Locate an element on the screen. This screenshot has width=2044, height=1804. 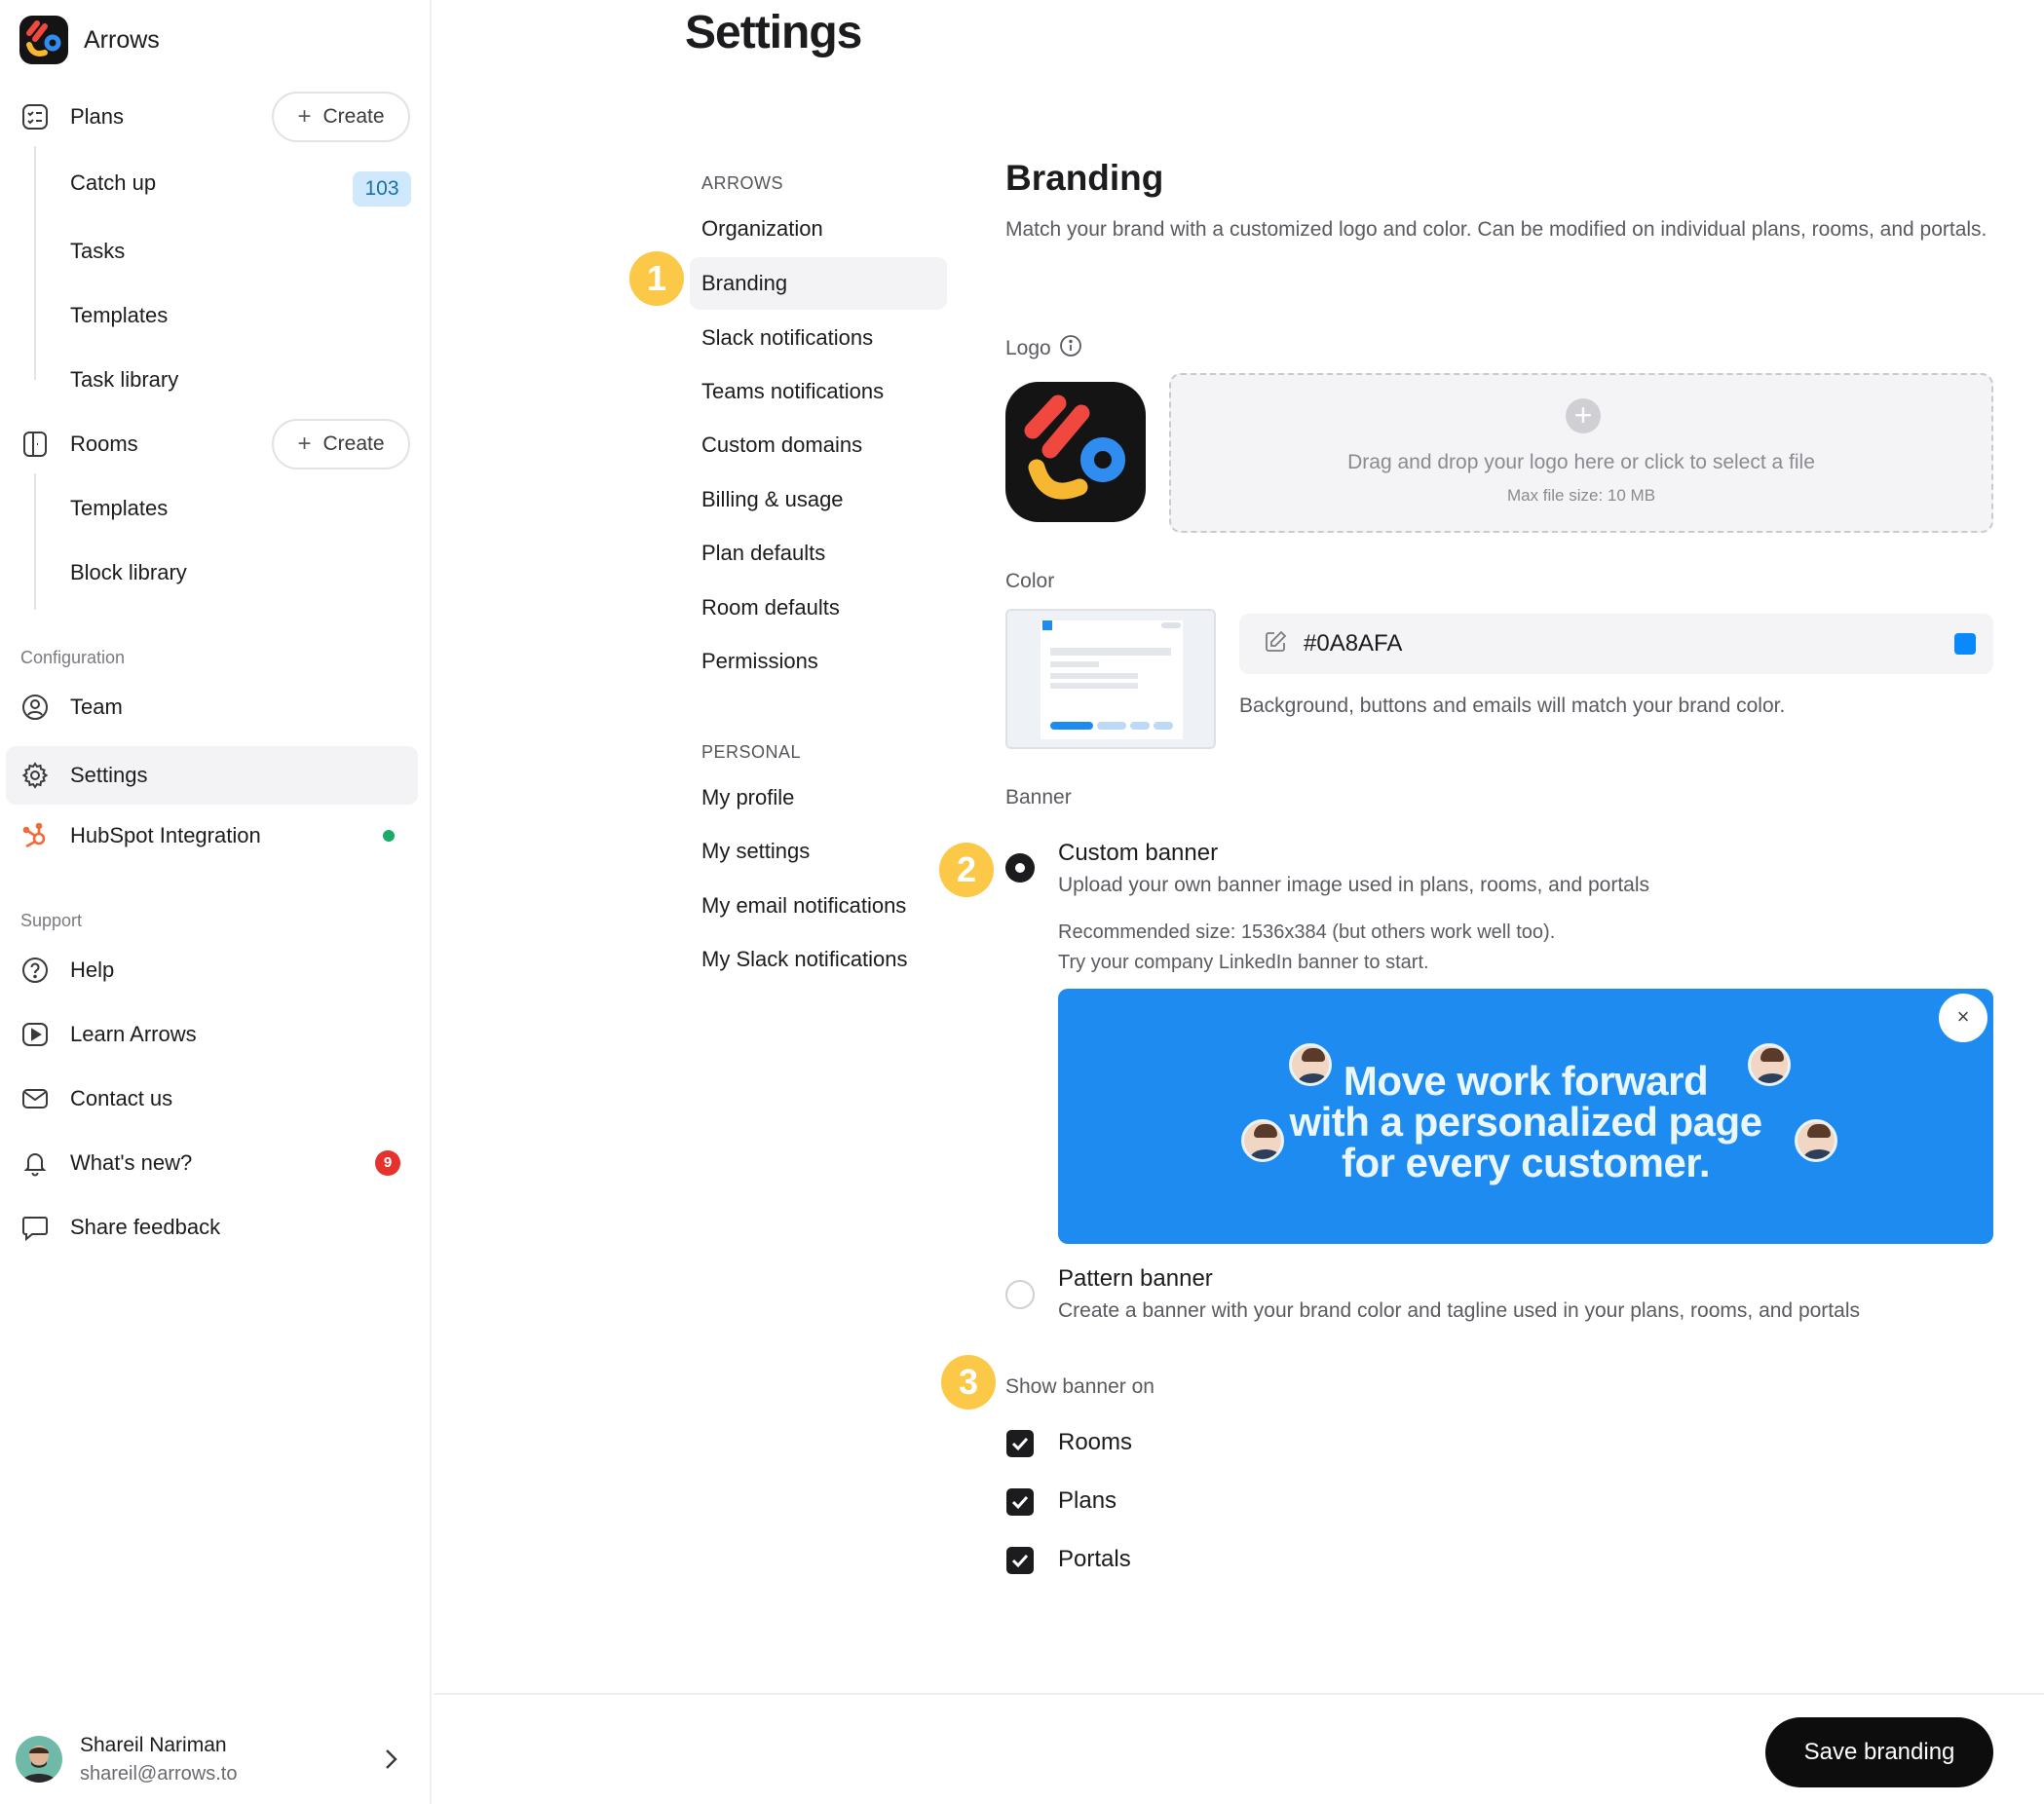
sidebar-item-hubspot: HubSpot Integration is located at coordinates (214, 835).